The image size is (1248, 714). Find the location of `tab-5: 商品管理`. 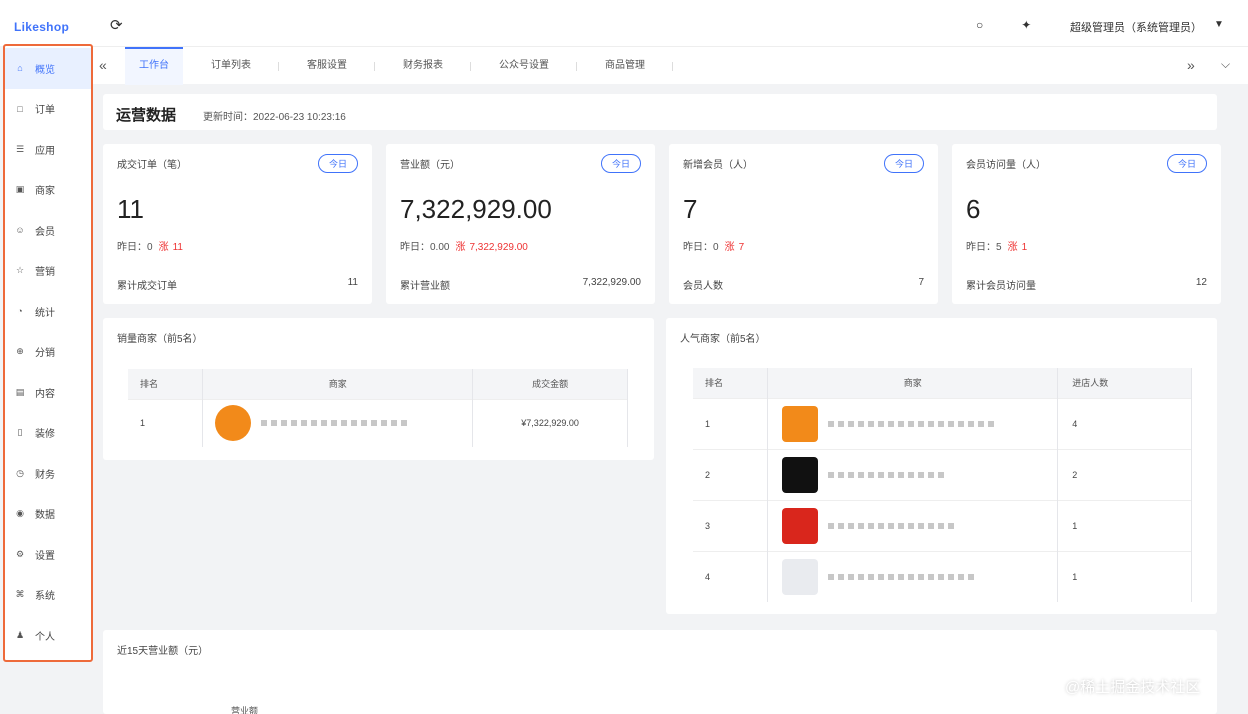

tab-5: 商品管理 is located at coordinates (625, 66).